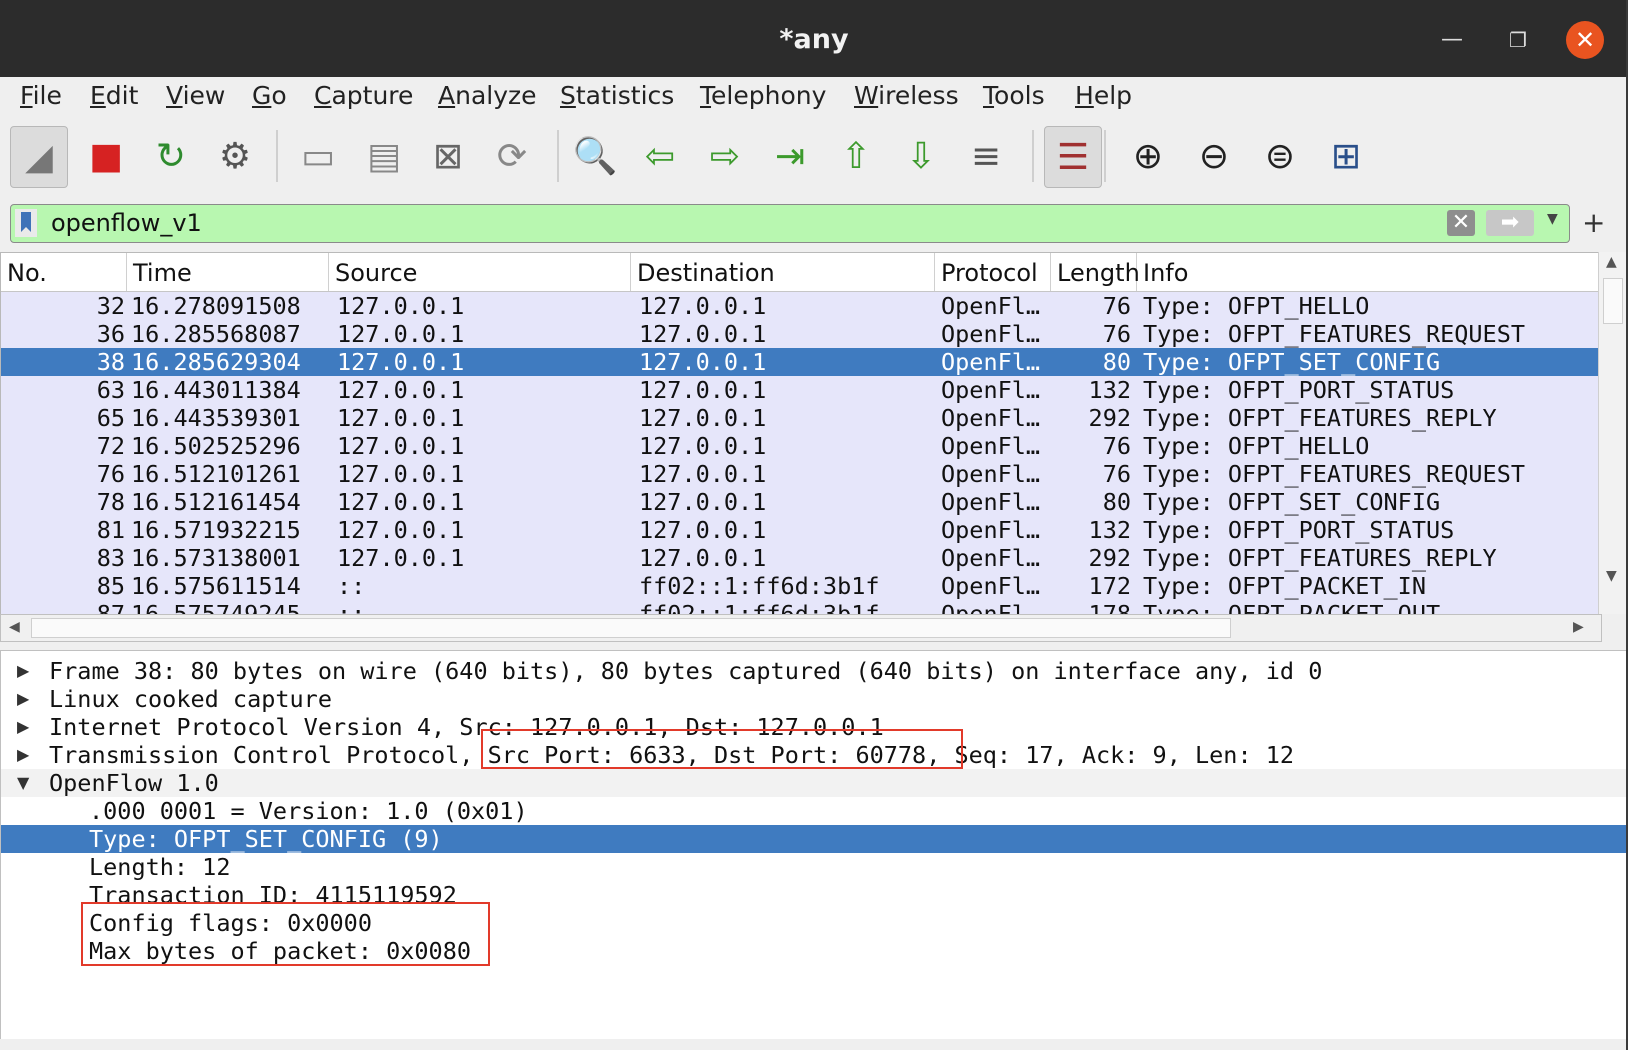  What do you see at coordinates (906, 95) in the screenshot?
I see `menu-wireless: Wireless` at bounding box center [906, 95].